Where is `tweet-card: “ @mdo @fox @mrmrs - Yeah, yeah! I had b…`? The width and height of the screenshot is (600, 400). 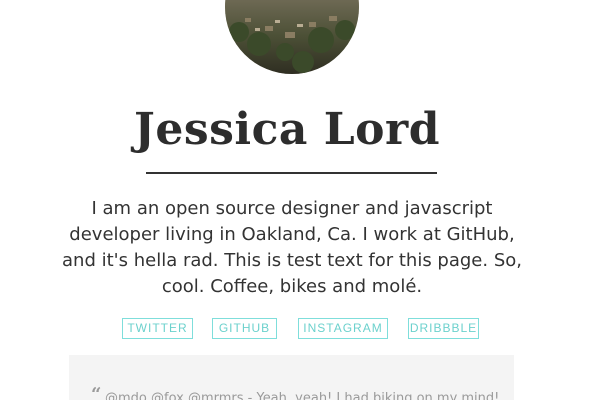 tweet-card: “ @mdo @fox @mrmrs - Yeah, yeah! I had b… is located at coordinates (291, 377).